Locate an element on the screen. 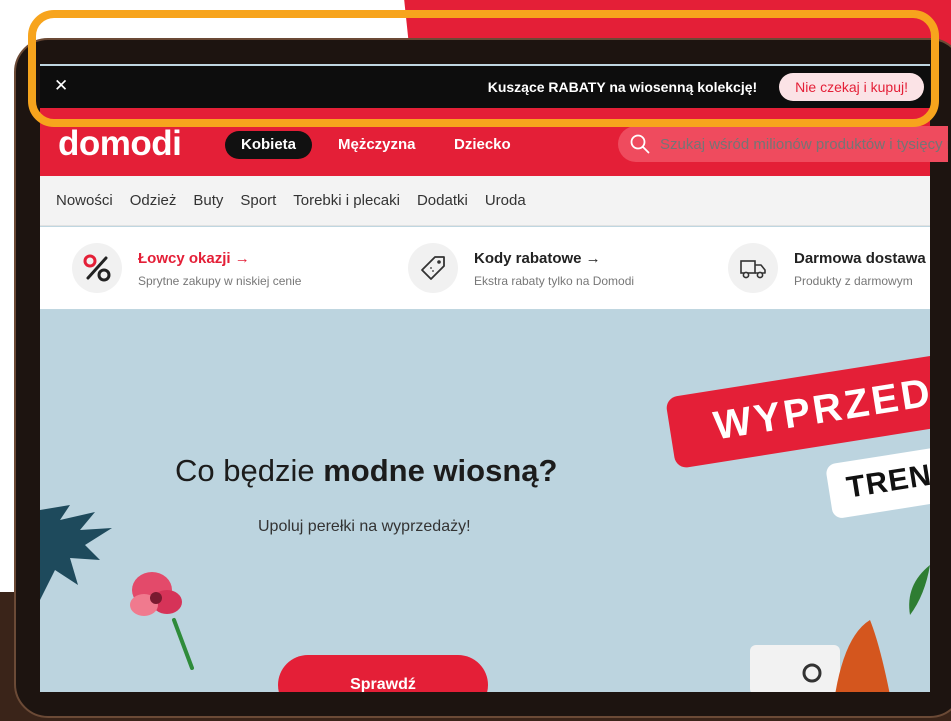 The width and height of the screenshot is (951, 721). category-dodatki: Dodatki is located at coordinates (442, 200).